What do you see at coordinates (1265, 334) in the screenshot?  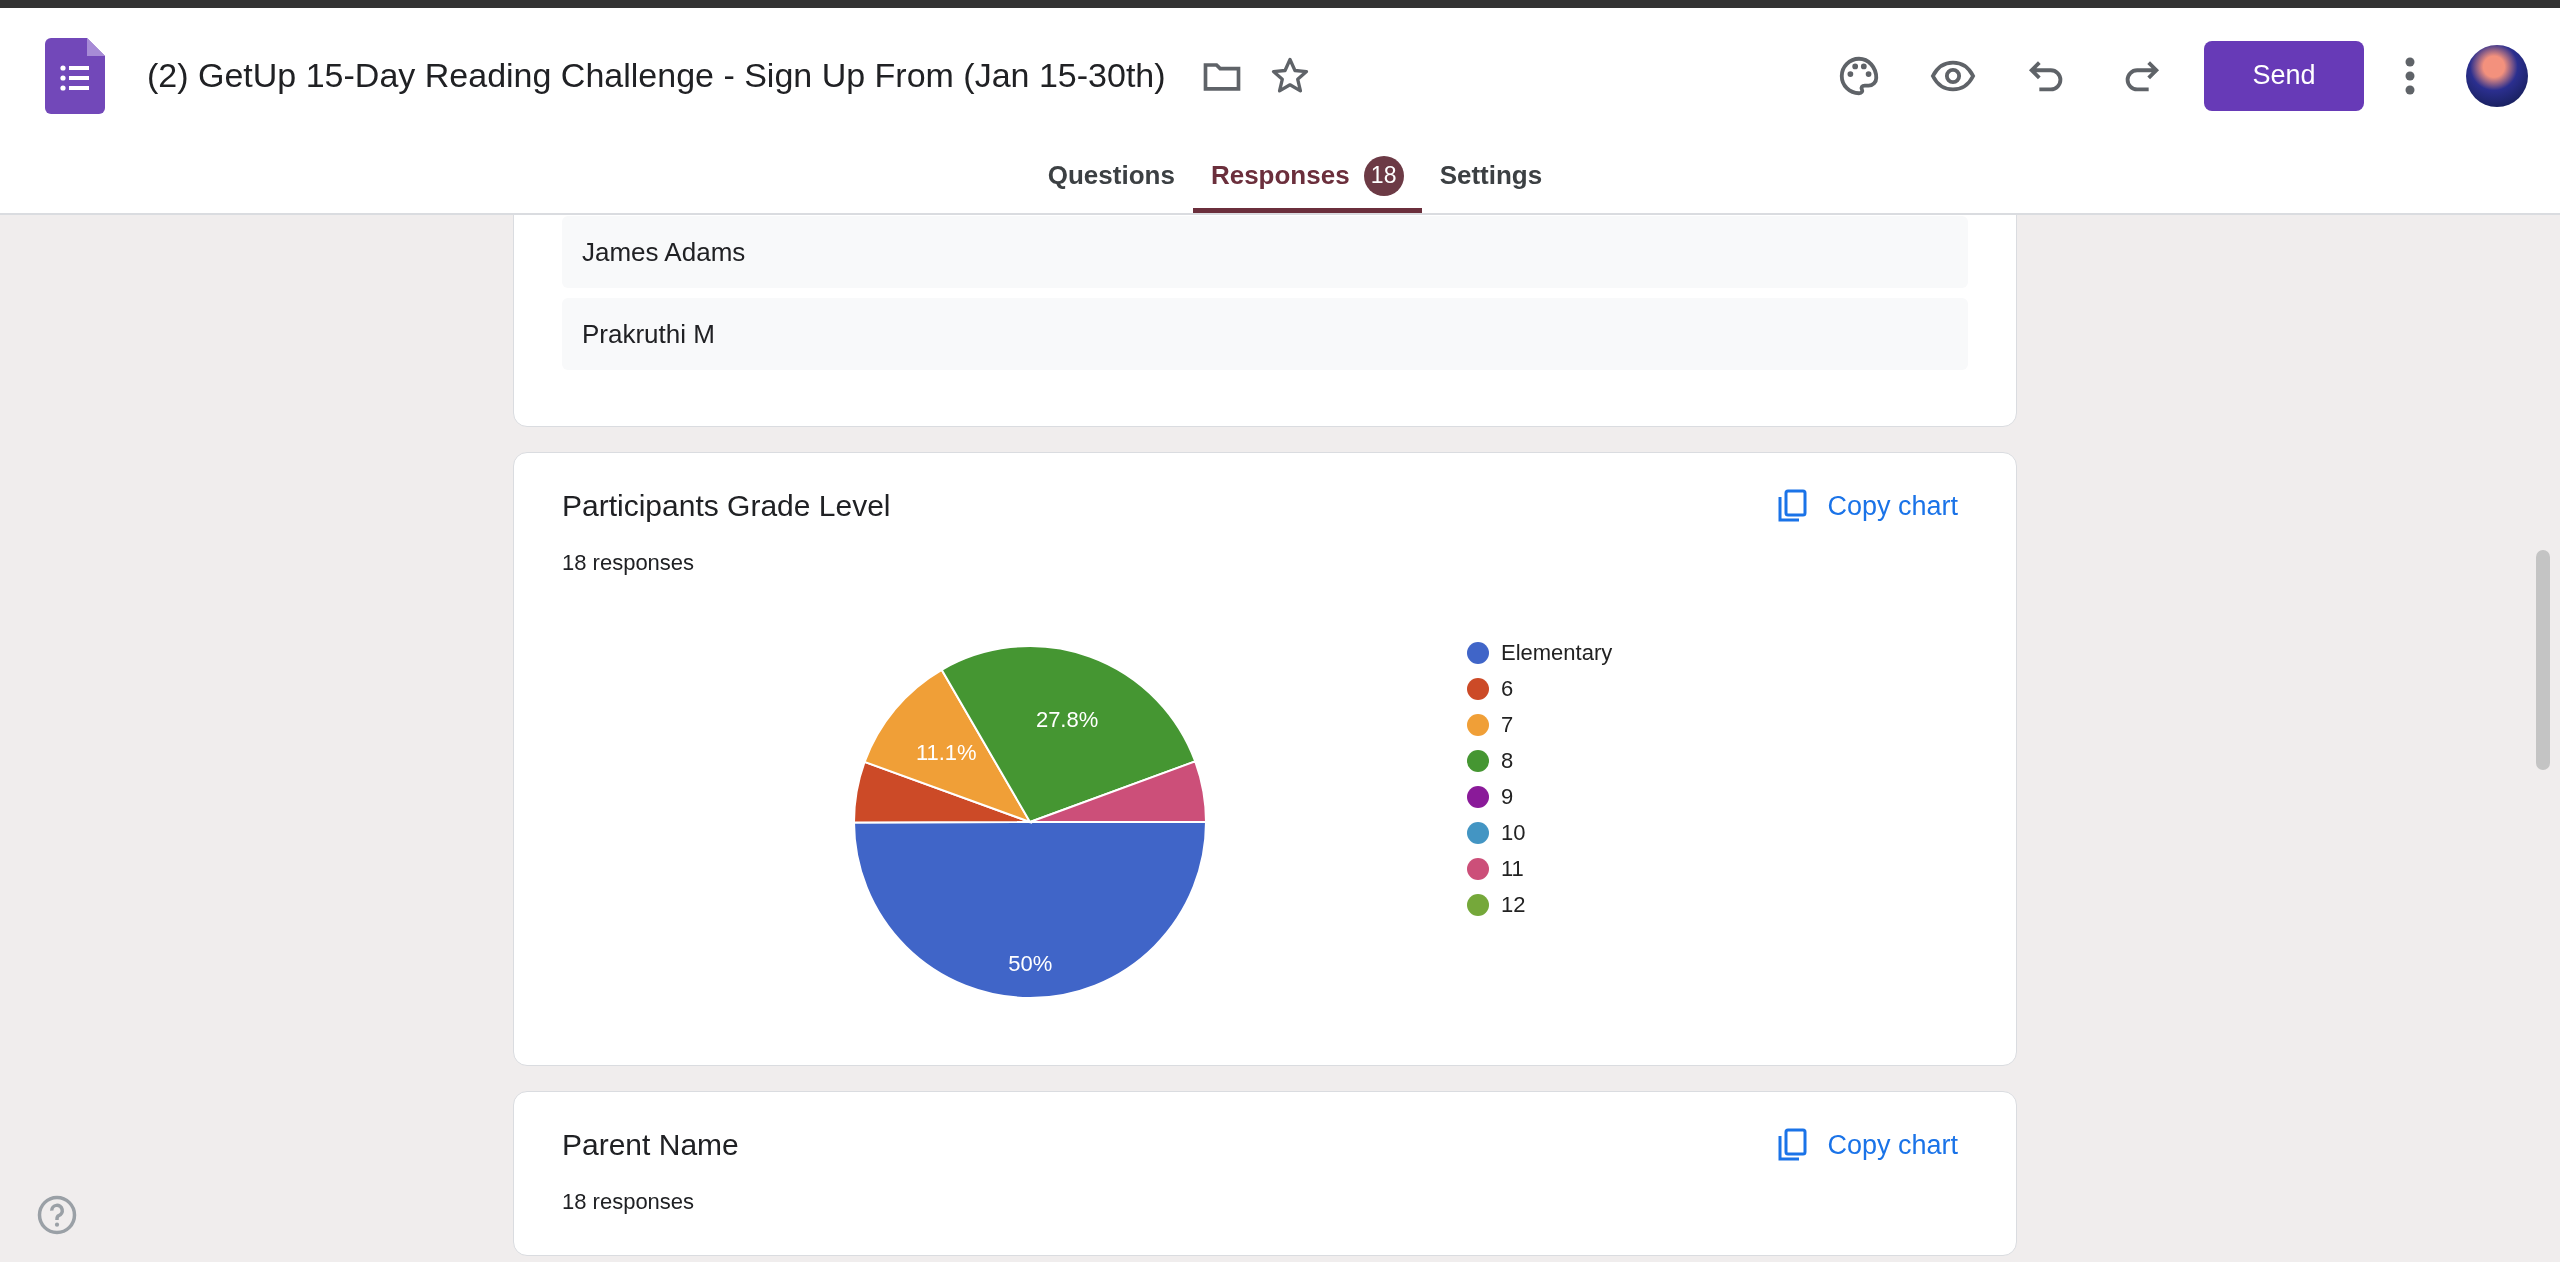 I see `response-entry: Prakruthi M` at bounding box center [1265, 334].